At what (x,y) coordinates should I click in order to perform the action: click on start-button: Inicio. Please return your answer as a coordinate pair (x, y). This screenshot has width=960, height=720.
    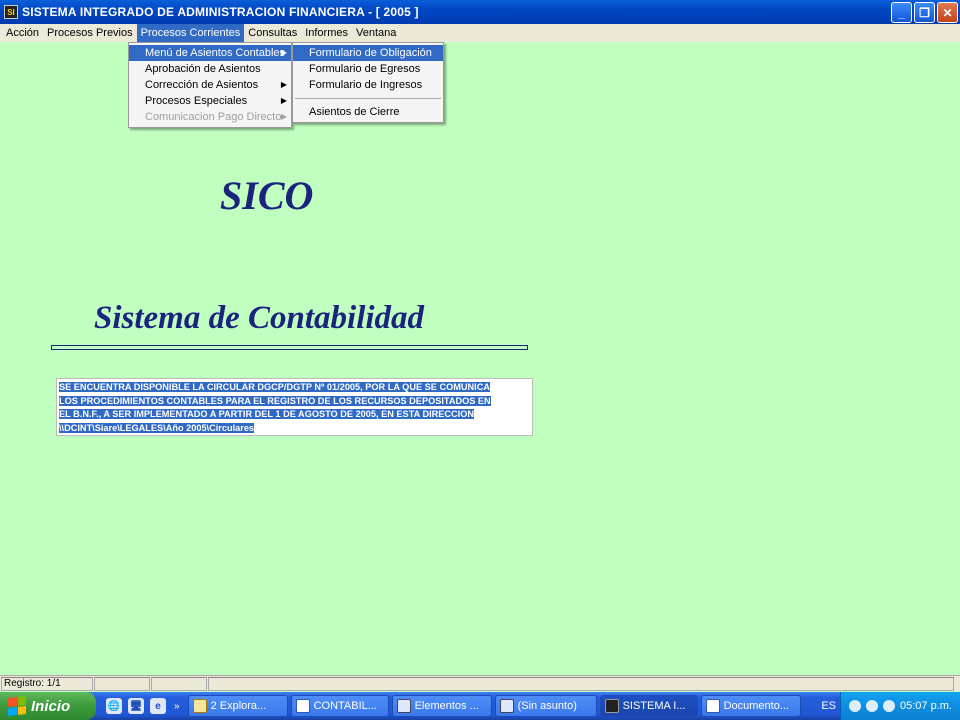
    Looking at the image, I should click on (48, 706).